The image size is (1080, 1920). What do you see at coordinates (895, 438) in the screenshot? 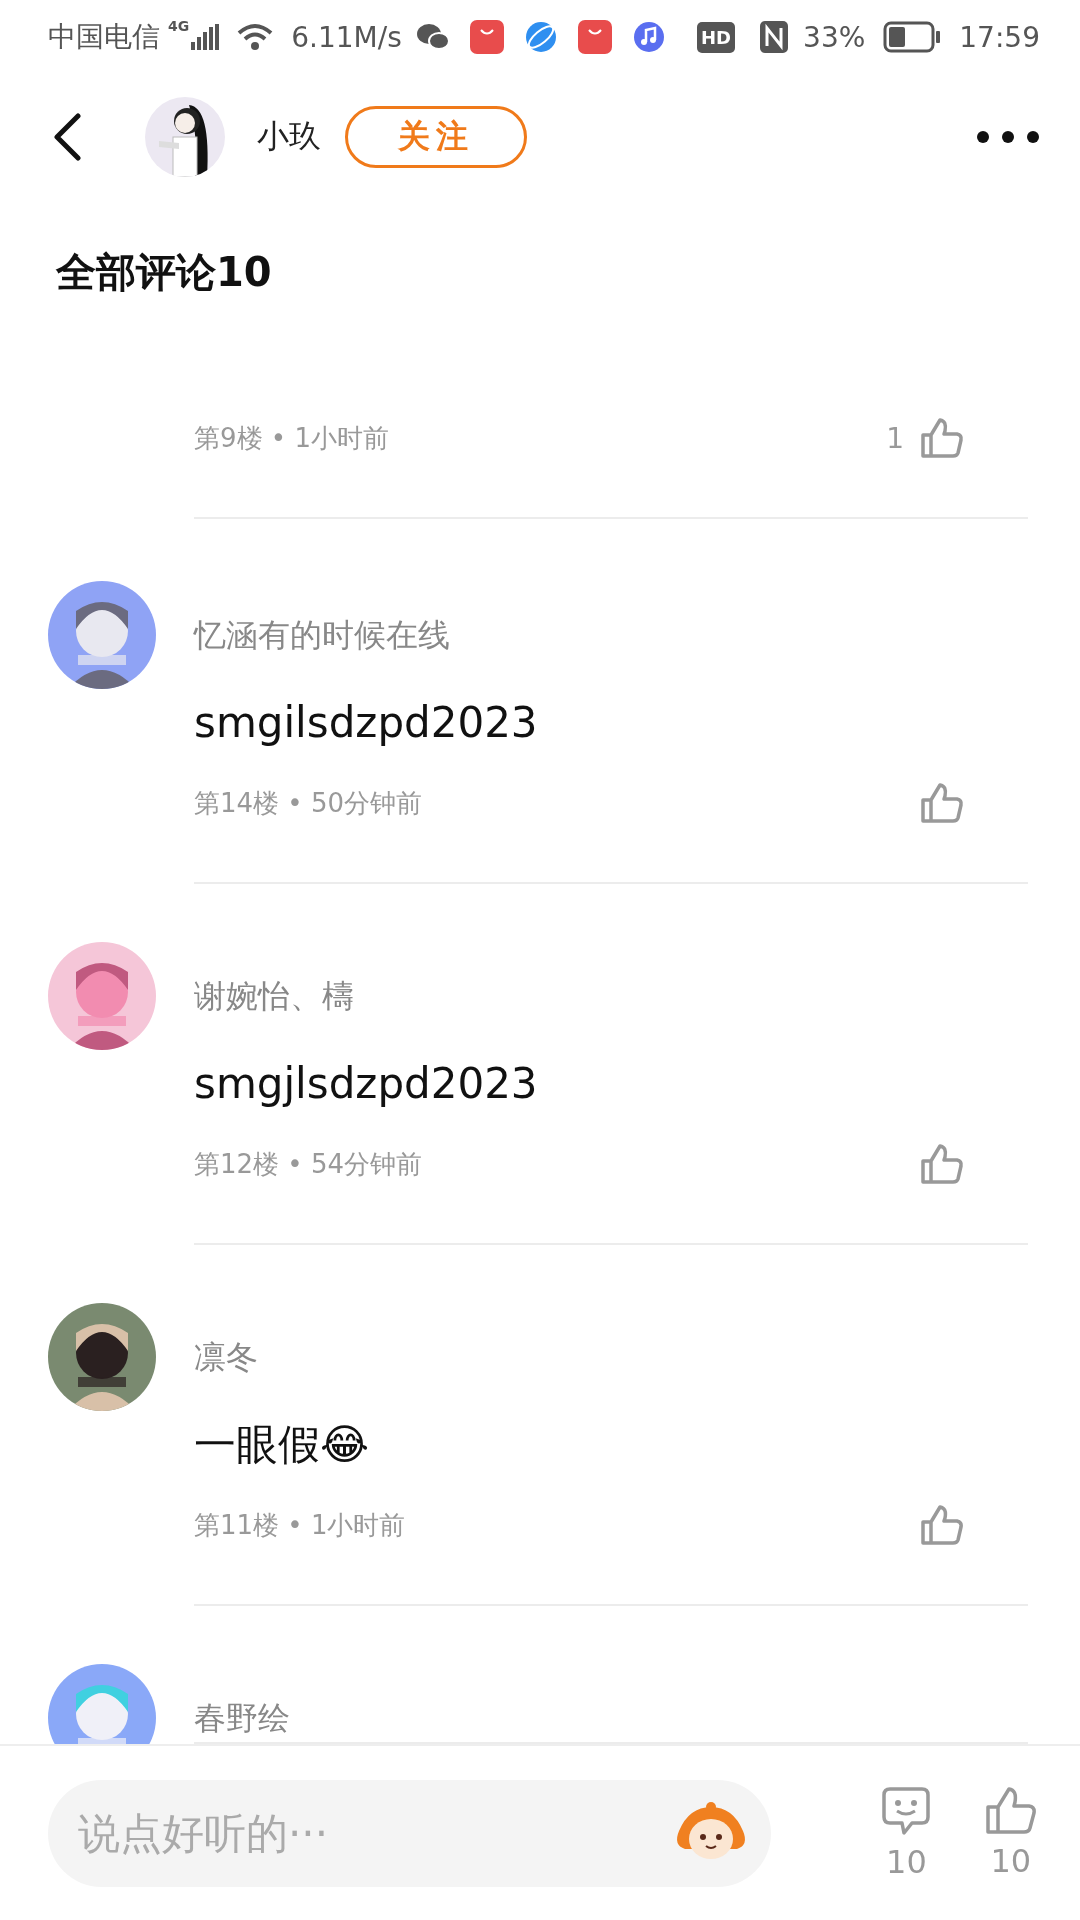
I see `like-count: 1` at bounding box center [895, 438].